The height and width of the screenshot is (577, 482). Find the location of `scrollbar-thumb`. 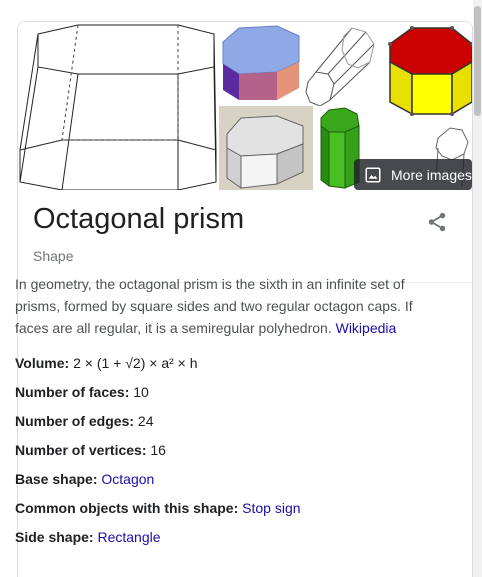

scrollbar-thumb is located at coordinates (477, 61).